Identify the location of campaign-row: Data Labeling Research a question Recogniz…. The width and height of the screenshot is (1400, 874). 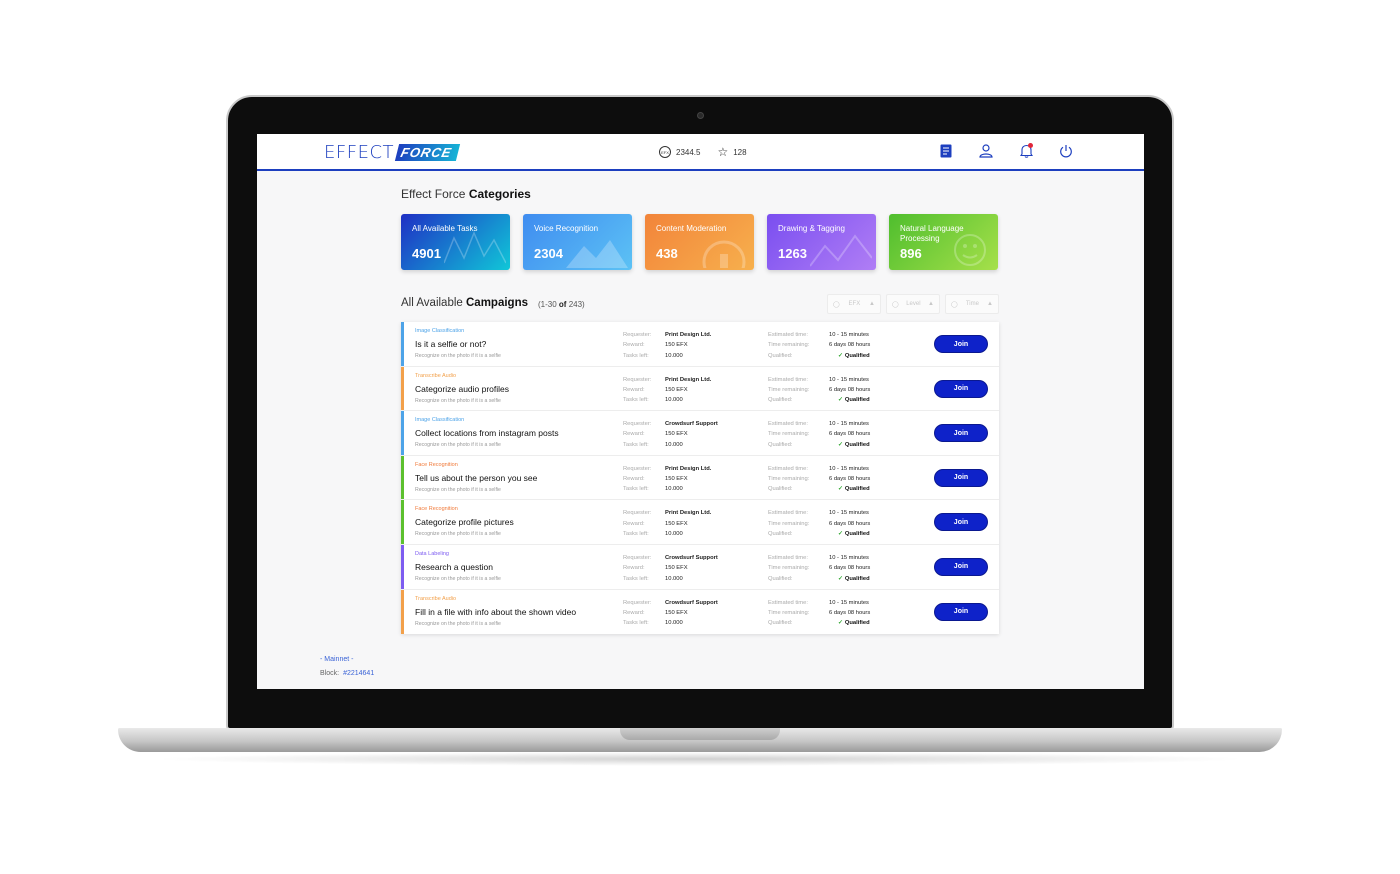
(700, 567).